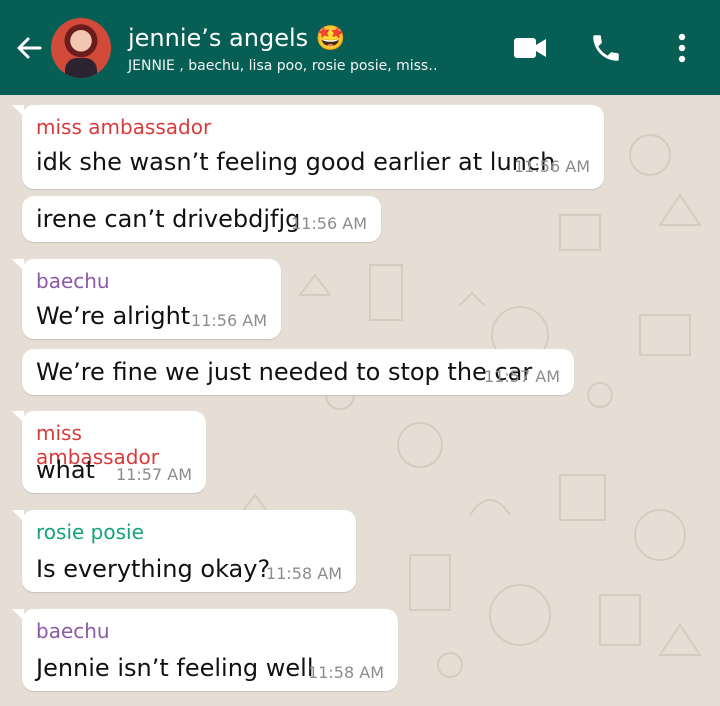 The height and width of the screenshot is (706, 720). Describe the element at coordinates (146, 299) in the screenshot. I see `message-bubble: baechu We’re alright 11:56 AM` at that location.